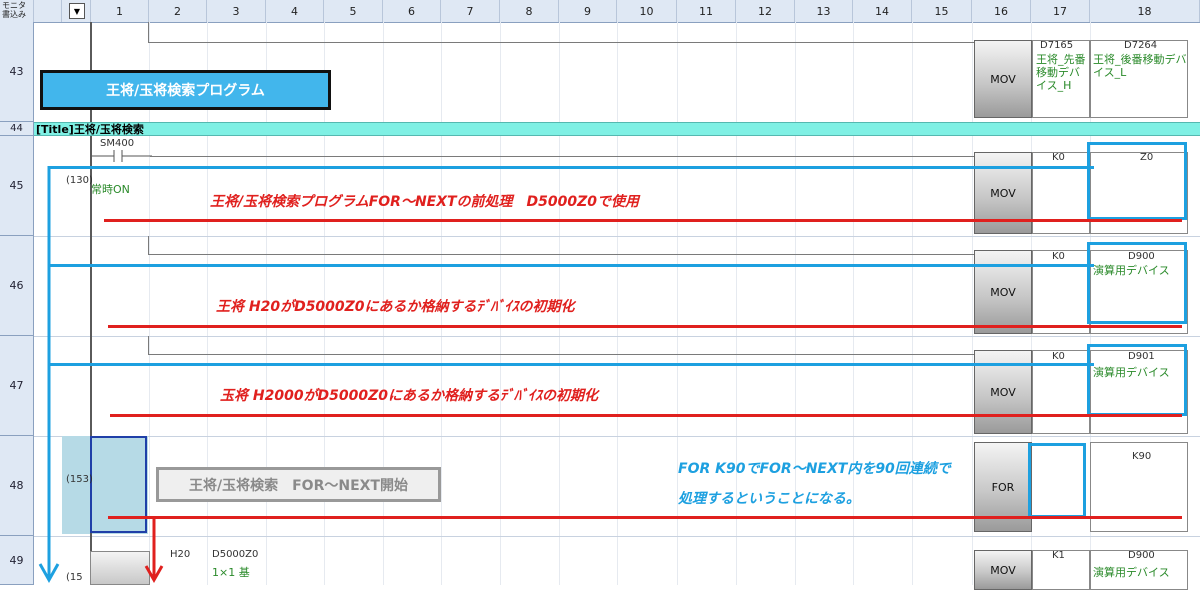  What do you see at coordinates (295, 11) in the screenshot?
I see `column-header-4: 4` at bounding box center [295, 11].